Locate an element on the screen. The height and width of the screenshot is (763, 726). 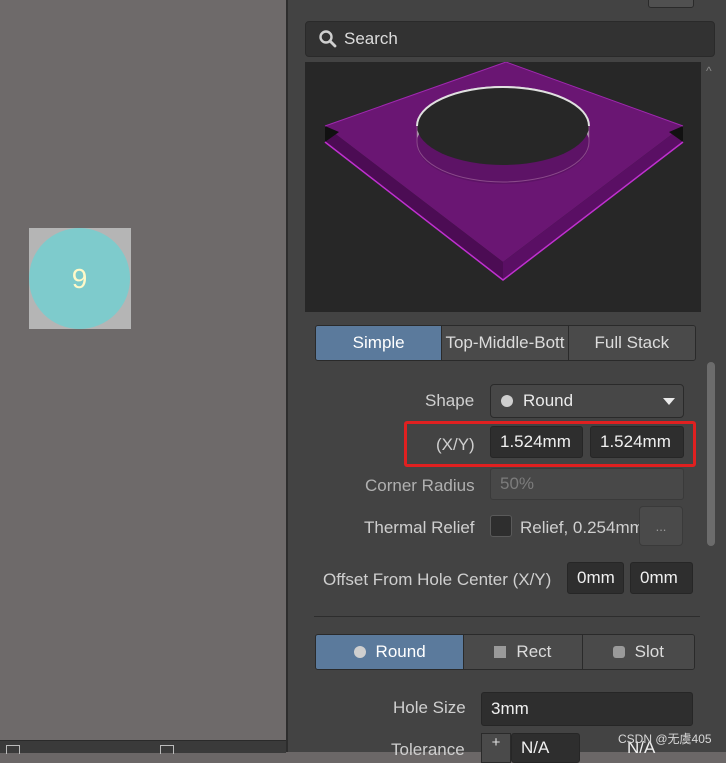
watermark: CSDN @无虞405 is located at coordinates (665, 739).